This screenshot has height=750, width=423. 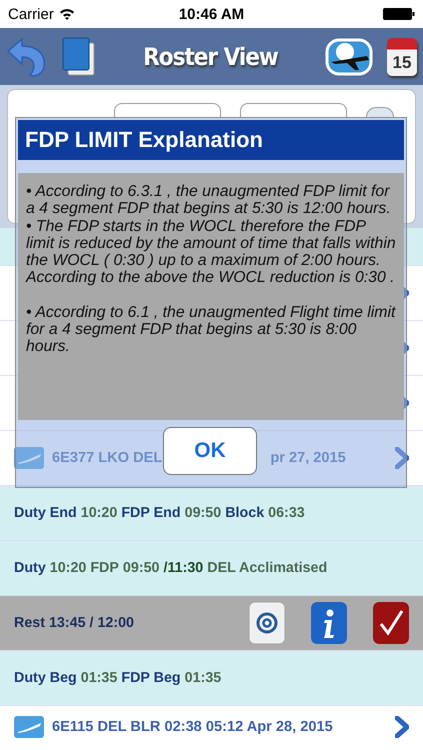 I want to click on carrier-label: Carrier, so click(x=31, y=14).